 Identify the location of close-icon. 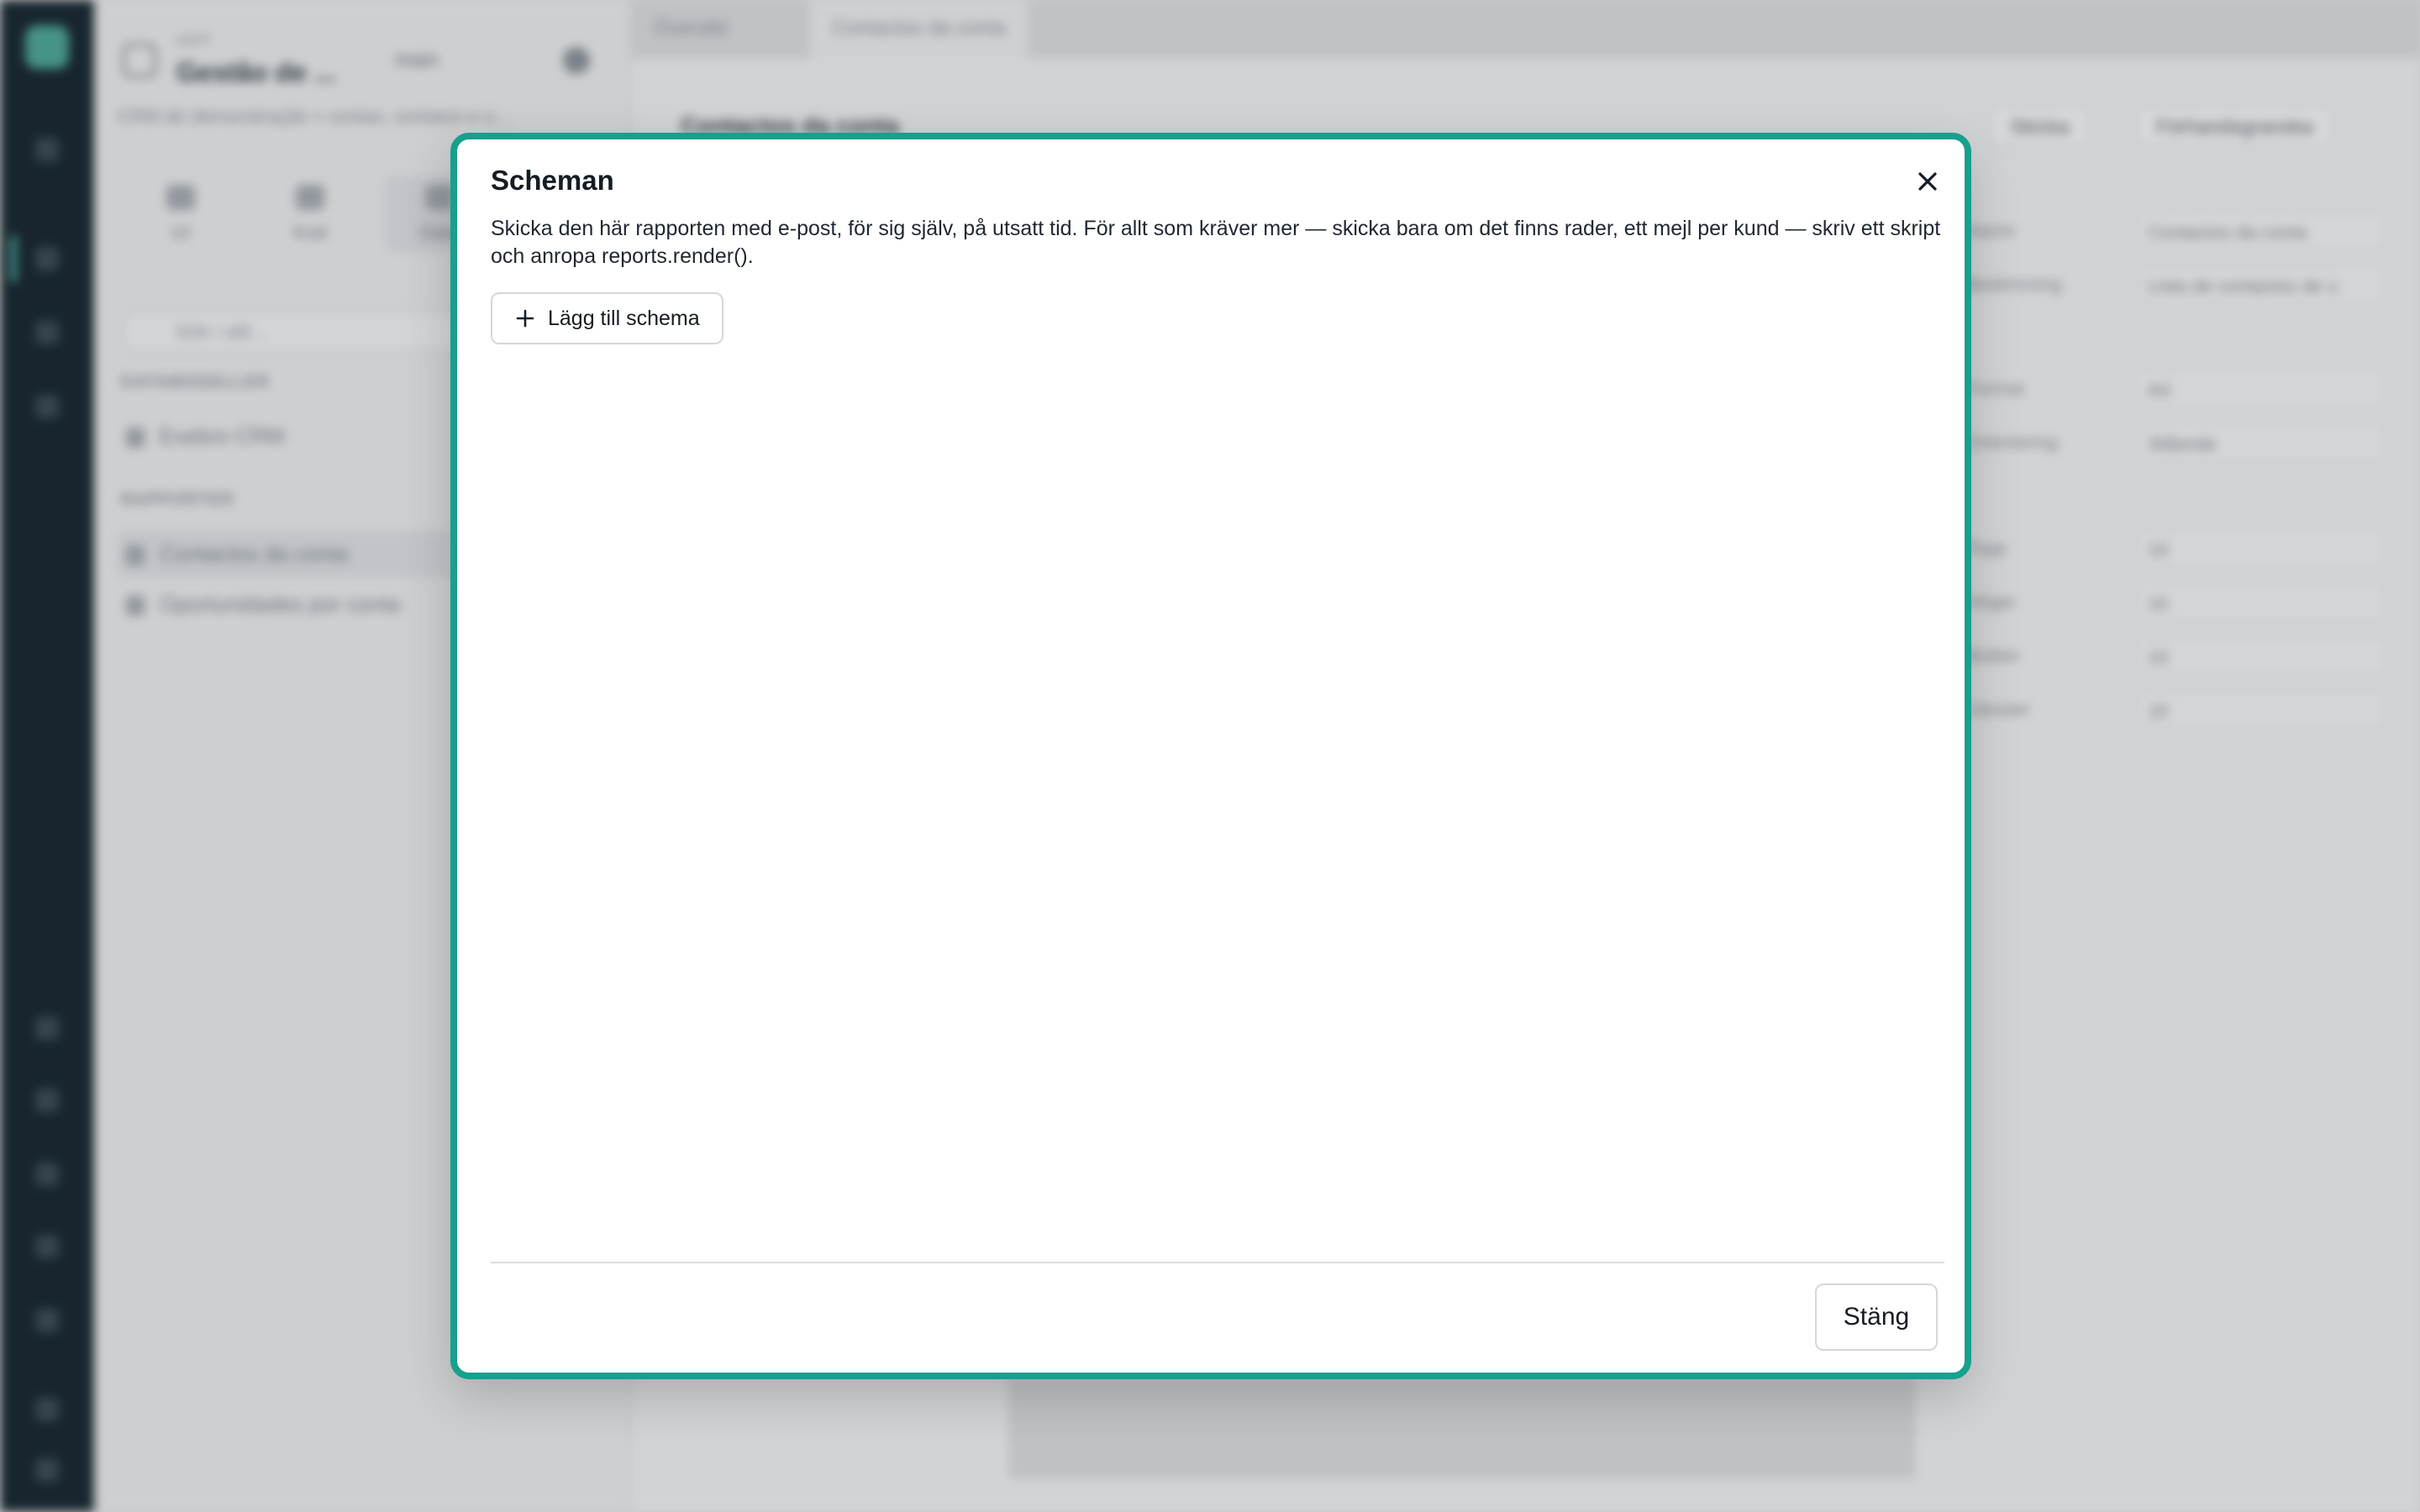
(1927, 181).